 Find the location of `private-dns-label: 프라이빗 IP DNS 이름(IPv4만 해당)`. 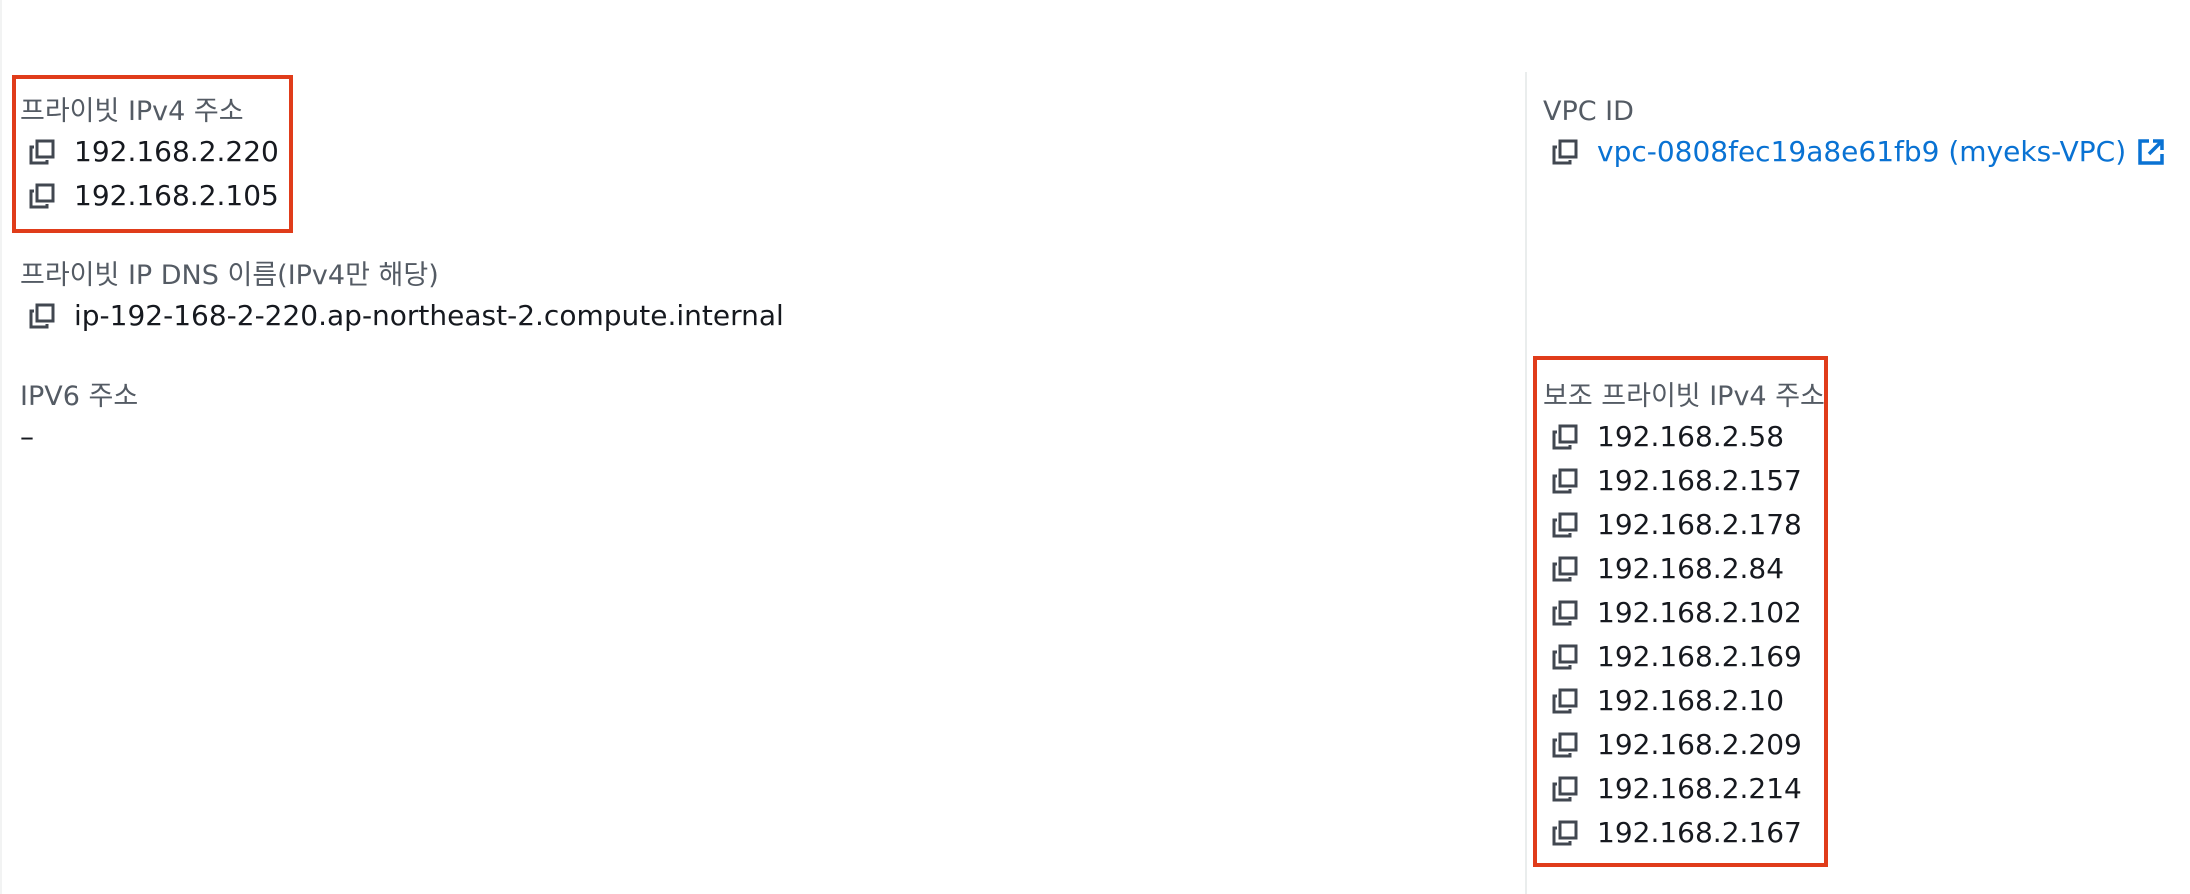

private-dns-label: 프라이빗 IP DNS 이름(IPv4만 해당) is located at coordinates (229, 275).